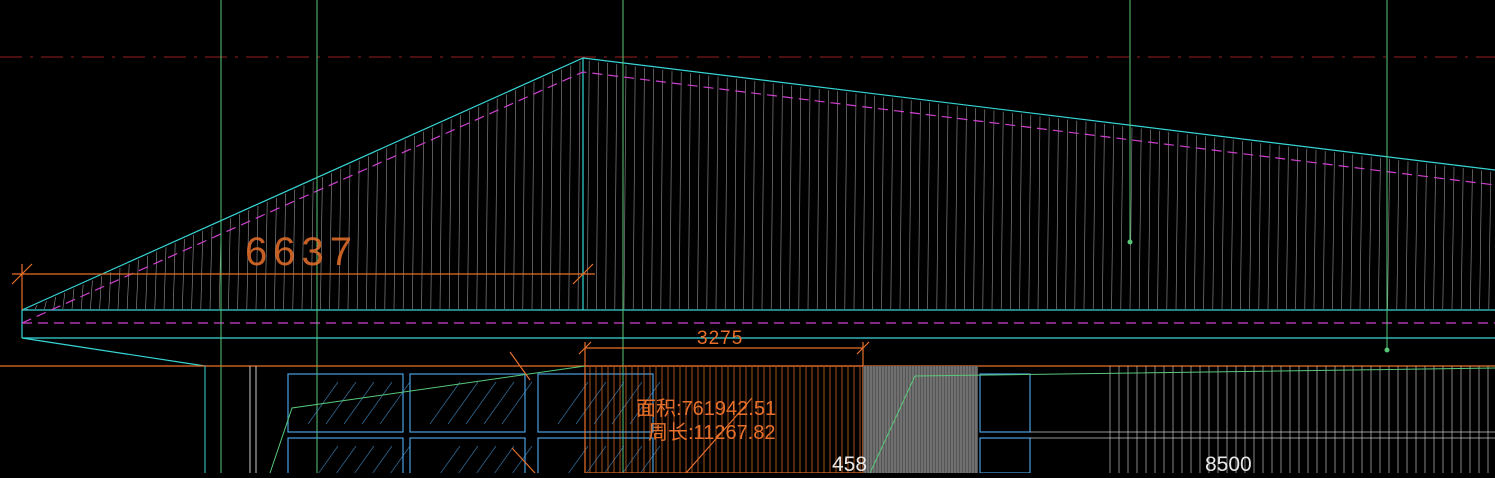 The image size is (1495, 478). What do you see at coordinates (720, 338) in the screenshot?
I see `dim-3275-label: 3275` at bounding box center [720, 338].